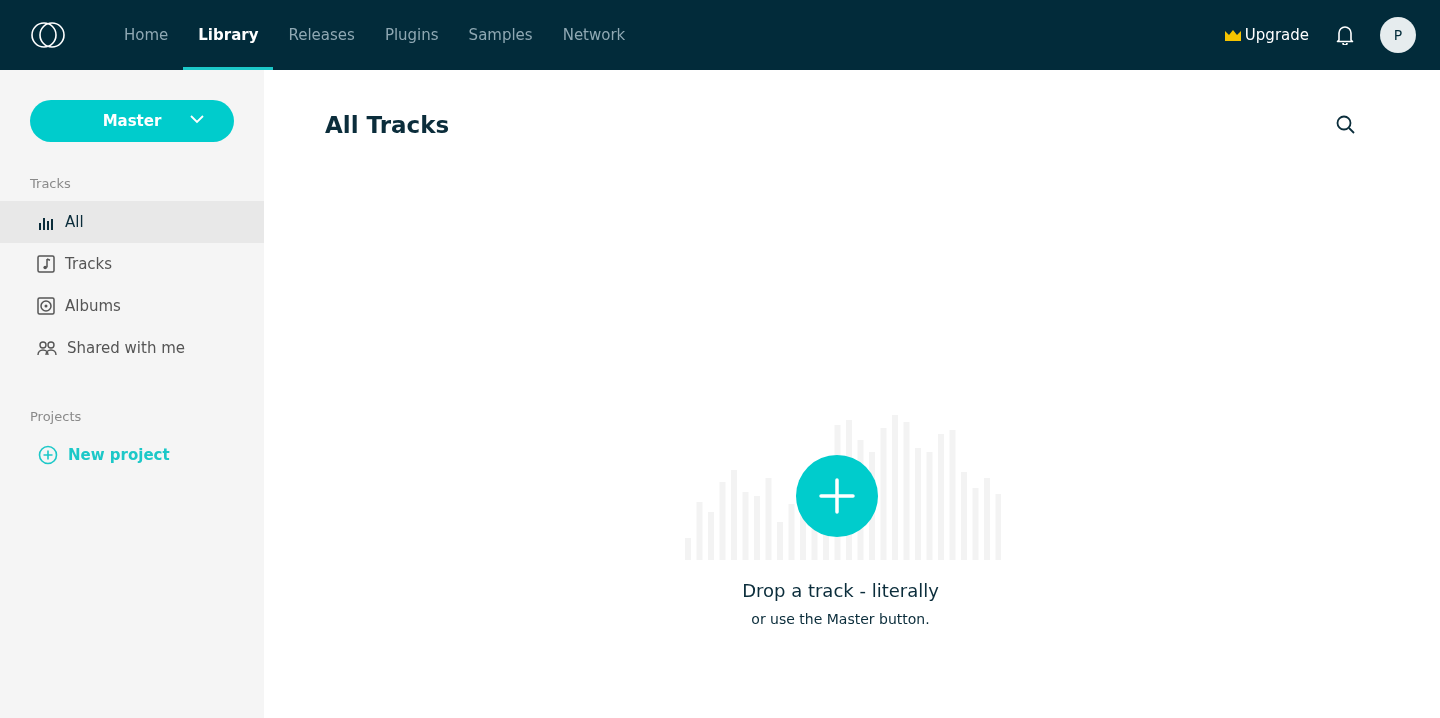 The width and height of the screenshot is (1440, 718). Describe the element at coordinates (132, 264) in the screenshot. I see `sidebar-item: Tracks` at that location.